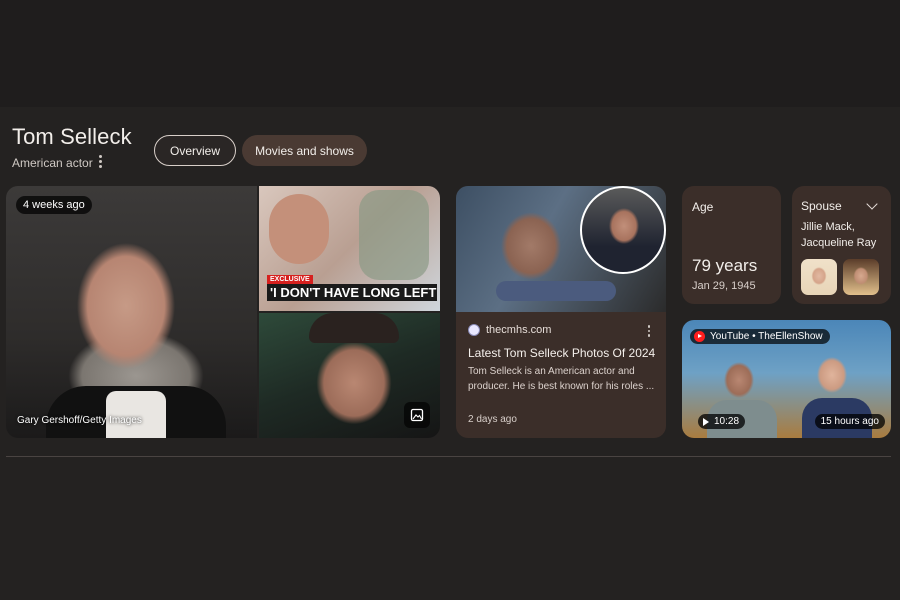  What do you see at coordinates (100, 161) in the screenshot?
I see `more-vert-icon` at bounding box center [100, 161].